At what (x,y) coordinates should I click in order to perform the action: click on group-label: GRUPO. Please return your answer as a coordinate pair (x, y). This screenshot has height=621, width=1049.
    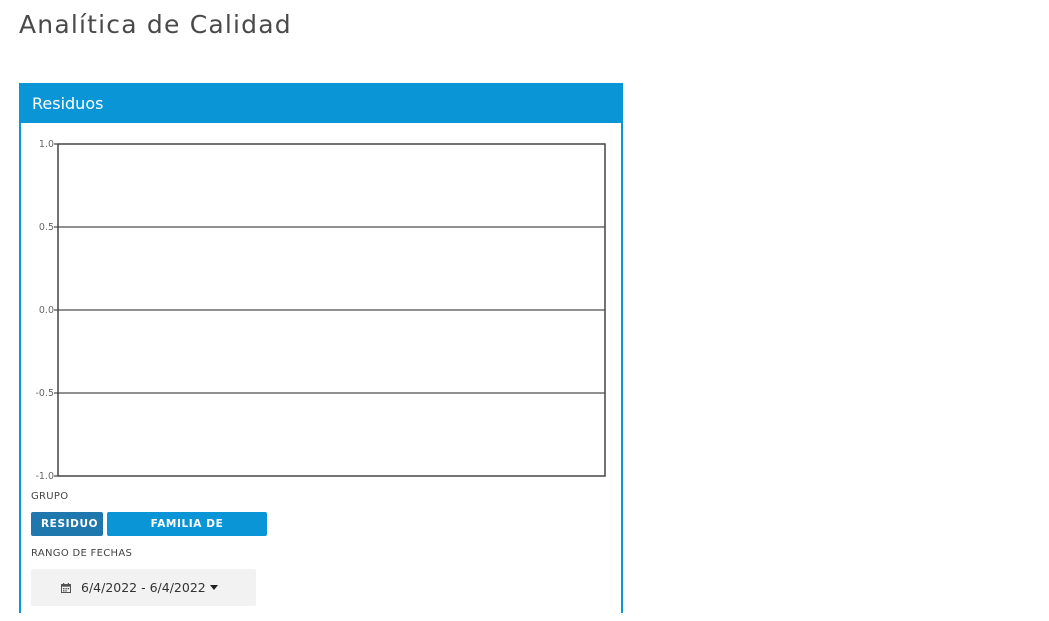
    Looking at the image, I should click on (50, 496).